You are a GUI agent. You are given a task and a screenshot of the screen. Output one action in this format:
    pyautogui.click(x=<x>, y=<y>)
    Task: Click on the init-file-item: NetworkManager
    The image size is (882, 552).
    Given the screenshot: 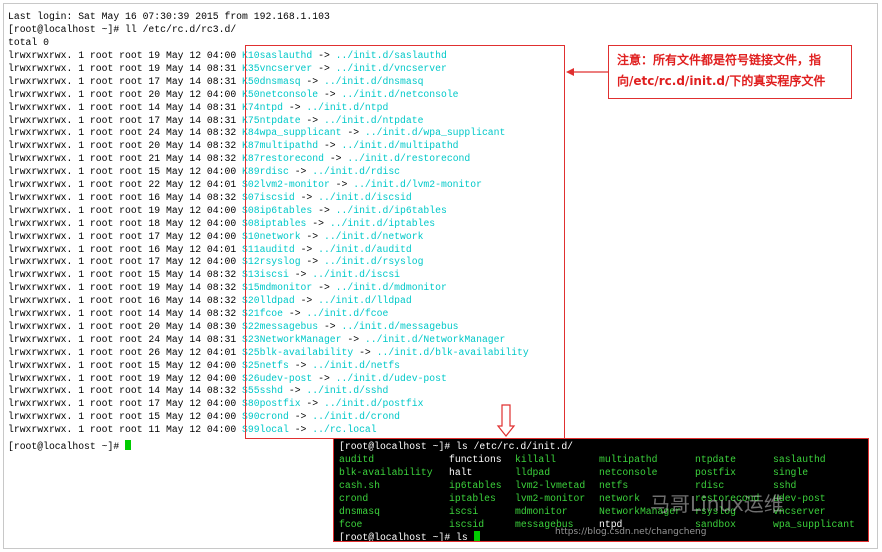 What is the action you would take?
    pyautogui.click(x=640, y=511)
    